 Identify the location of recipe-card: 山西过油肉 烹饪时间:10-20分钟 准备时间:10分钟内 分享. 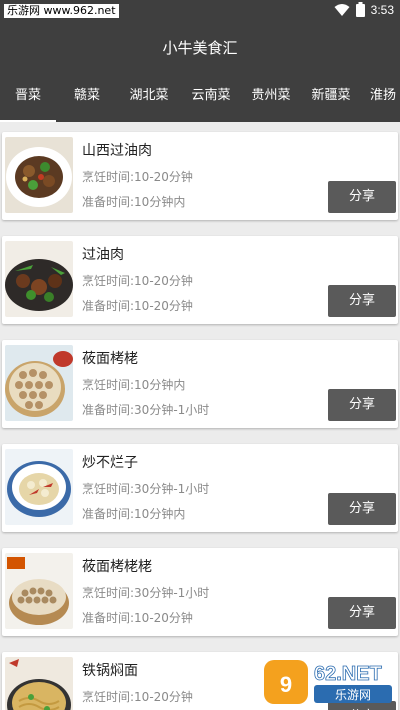
(200, 176).